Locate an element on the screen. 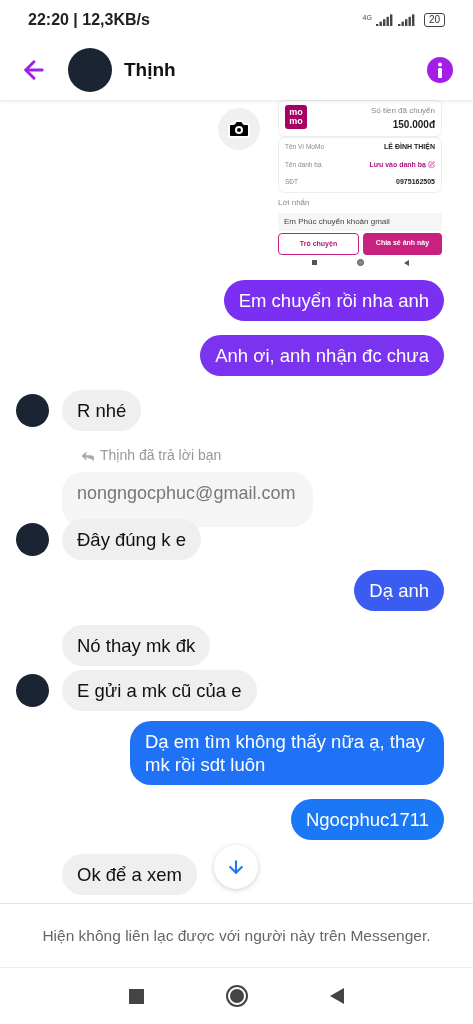  square-icon is located at coordinates (314, 262).